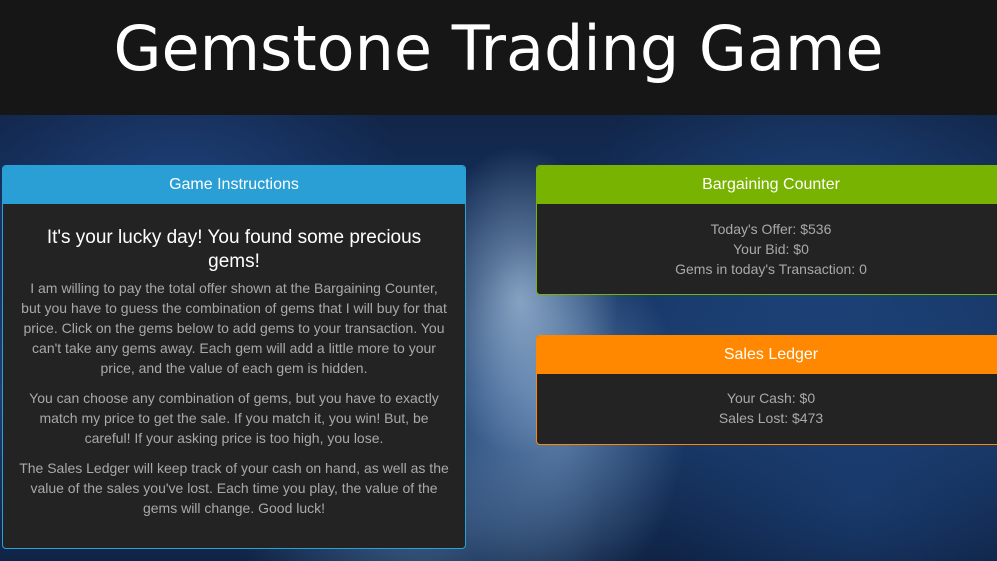 The width and height of the screenshot is (997, 561). I want to click on instructions-panel-title: Game Instructions, so click(234, 184).